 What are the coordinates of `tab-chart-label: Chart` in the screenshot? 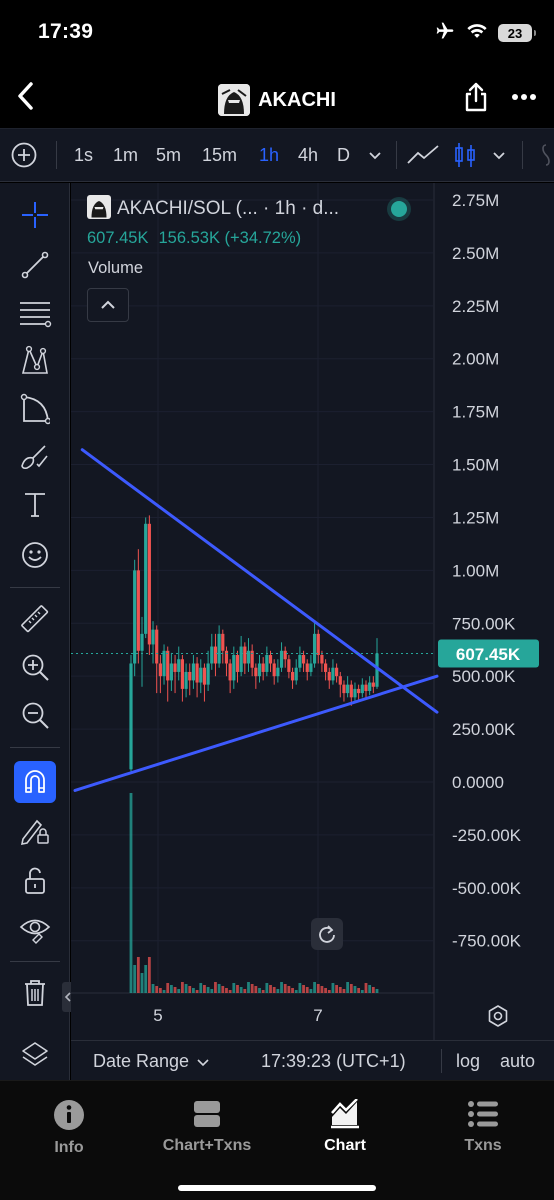 It's located at (345, 1145).